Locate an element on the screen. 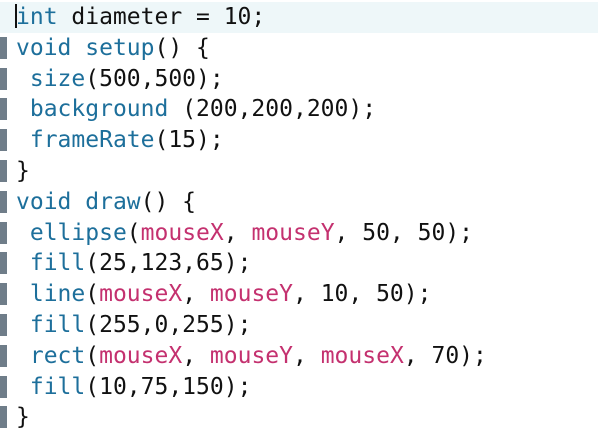 This screenshot has height=446, width=598. code-token-pl: (10,75,150); is located at coordinates (168, 386).